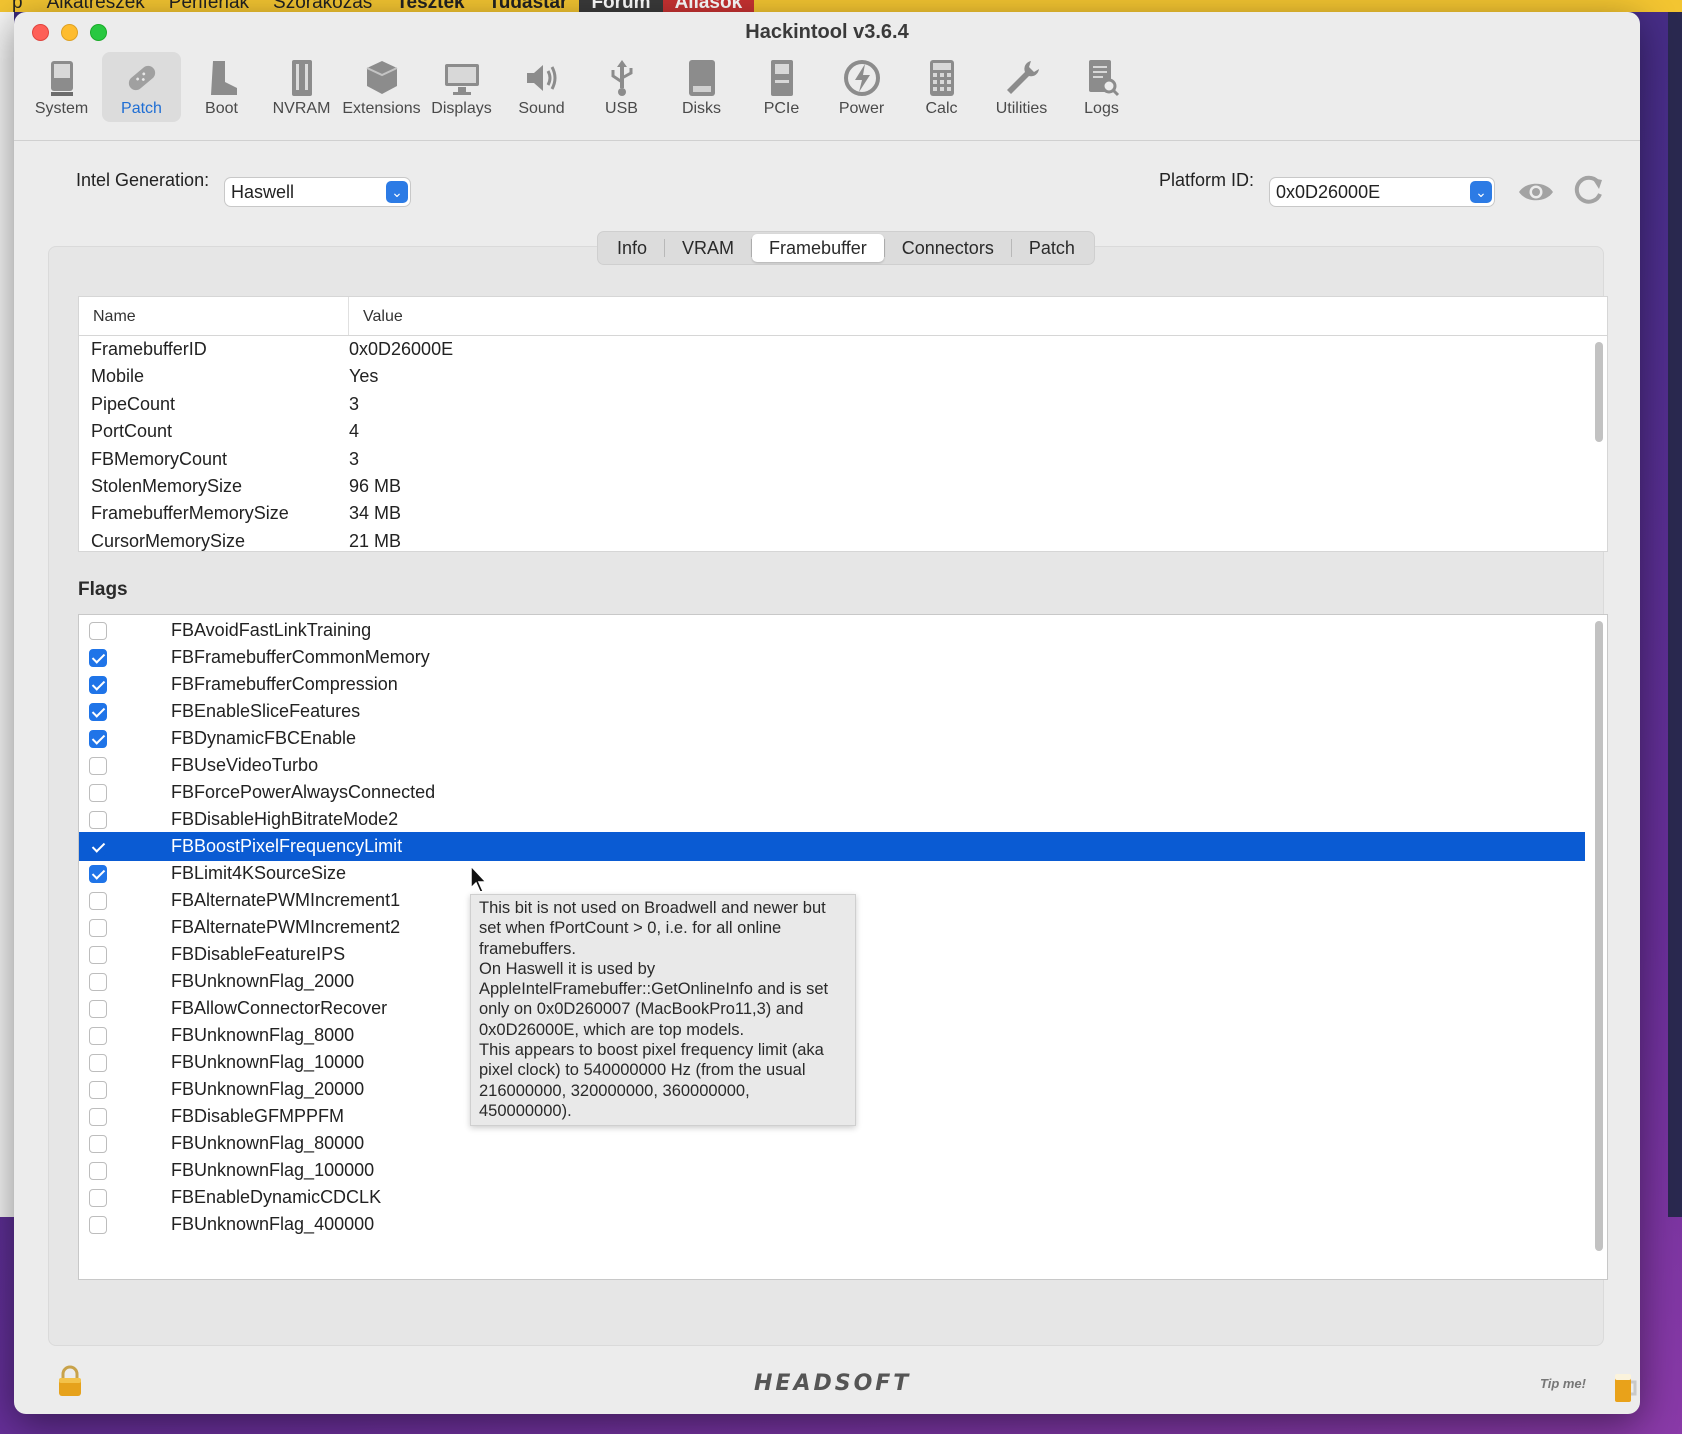 The height and width of the screenshot is (1434, 1682). What do you see at coordinates (159, 458) in the screenshot?
I see `row-name: FBMemoryCount` at bounding box center [159, 458].